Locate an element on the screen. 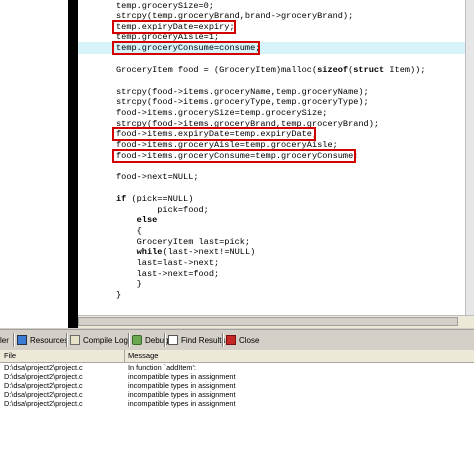 This screenshot has width=474, height=450. tab-compile-log: Compile Log is located at coordinates (99, 340).